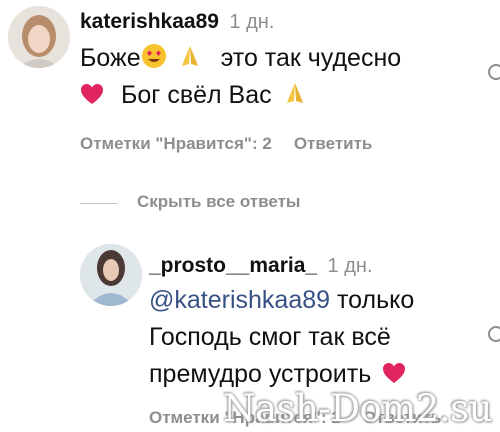  Describe the element at coordinates (394, 370) in the screenshot. I see `heart-emoji-icon` at that location.